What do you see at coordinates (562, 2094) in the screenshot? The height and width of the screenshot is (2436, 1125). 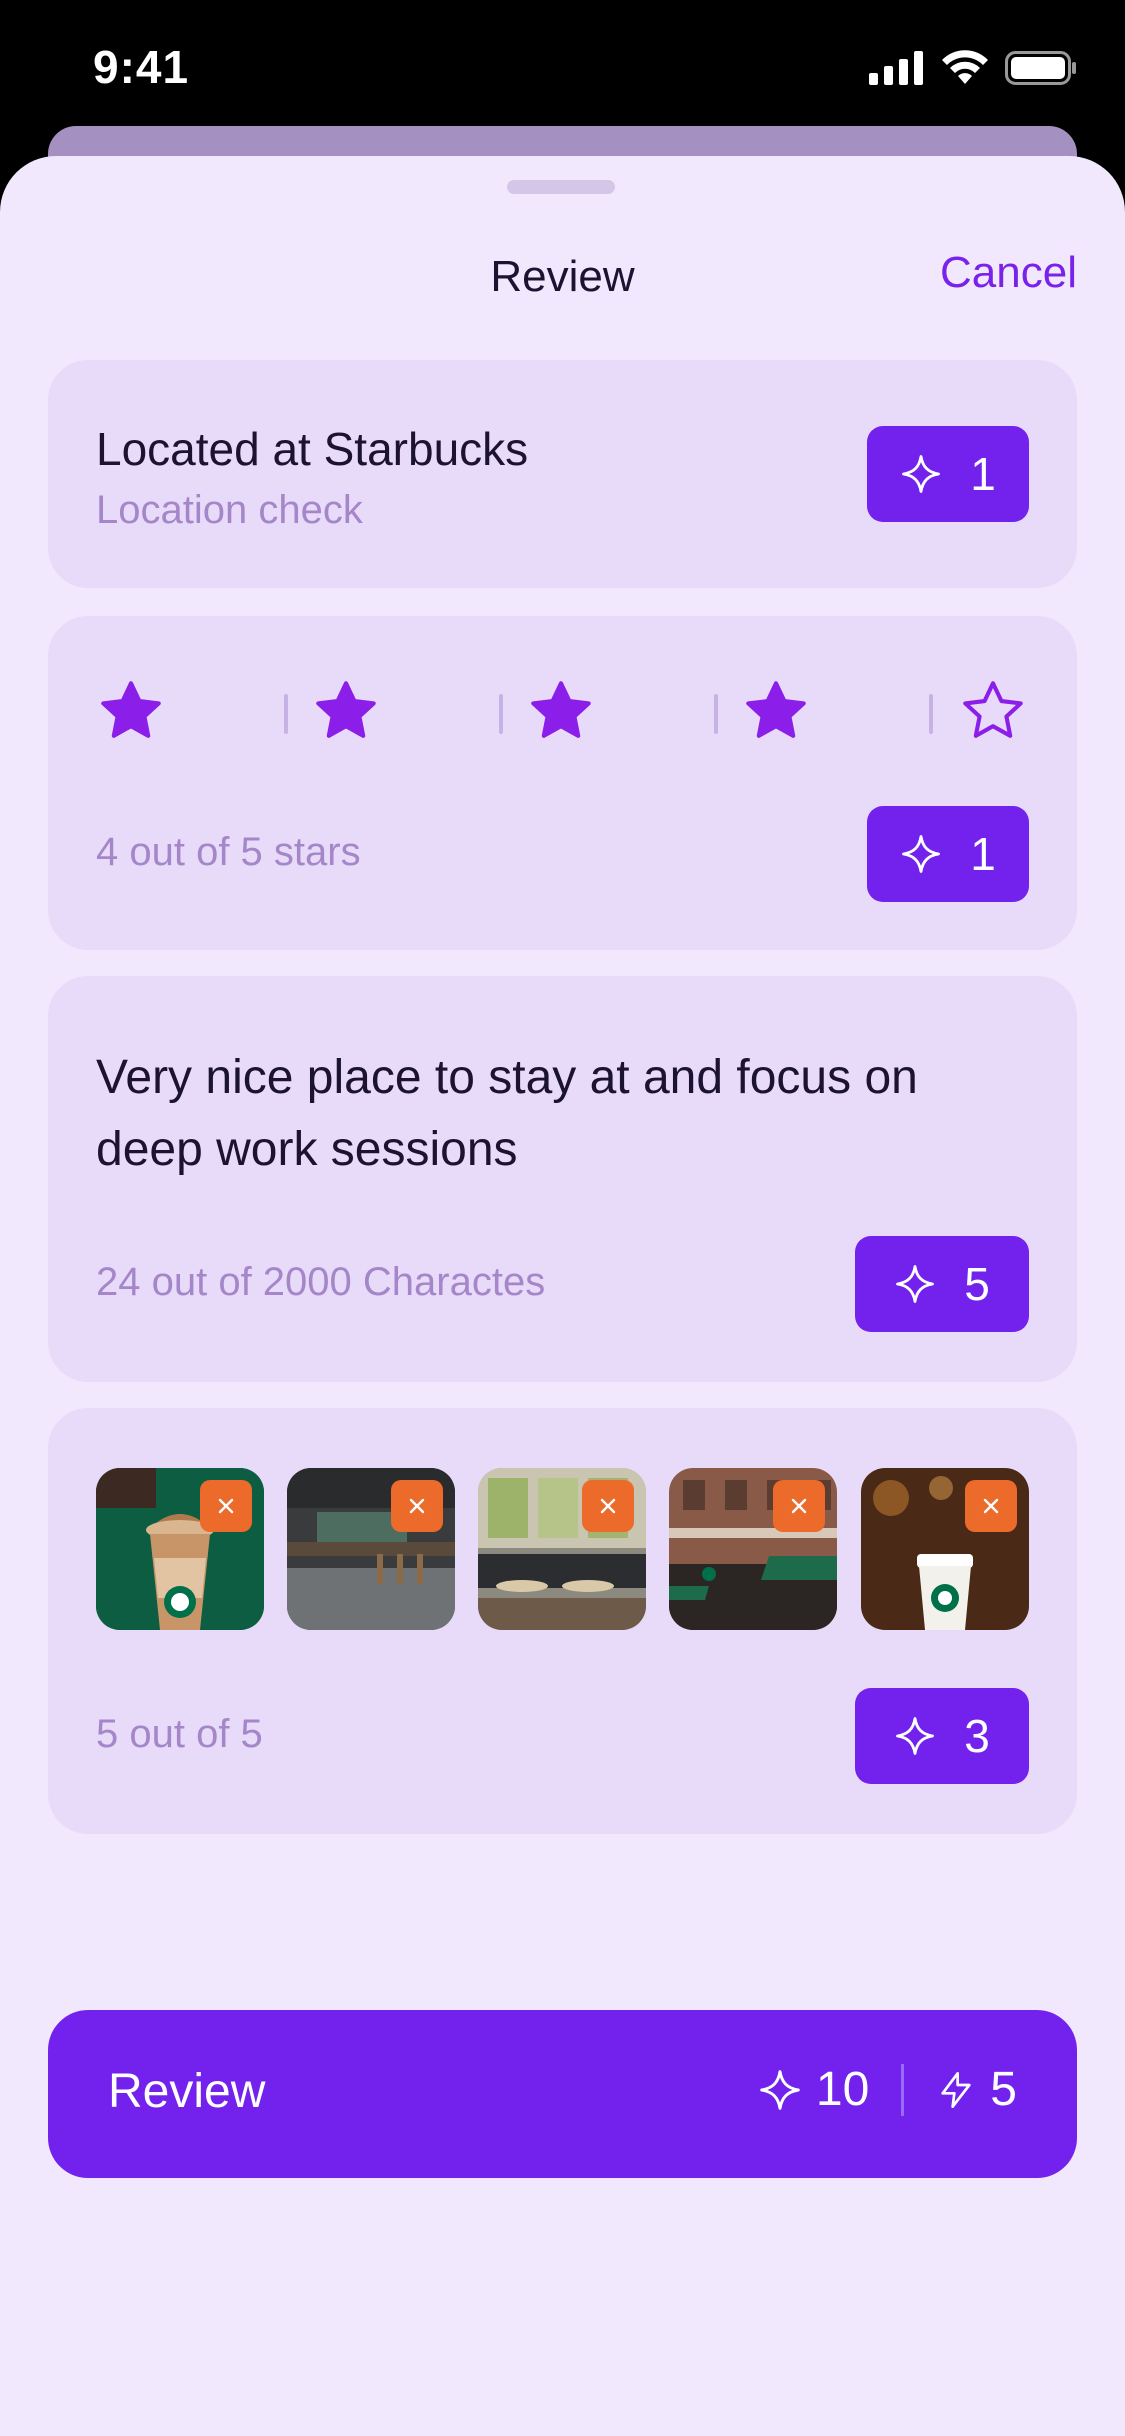 I see `submit-review-button: Review 10 5` at bounding box center [562, 2094].